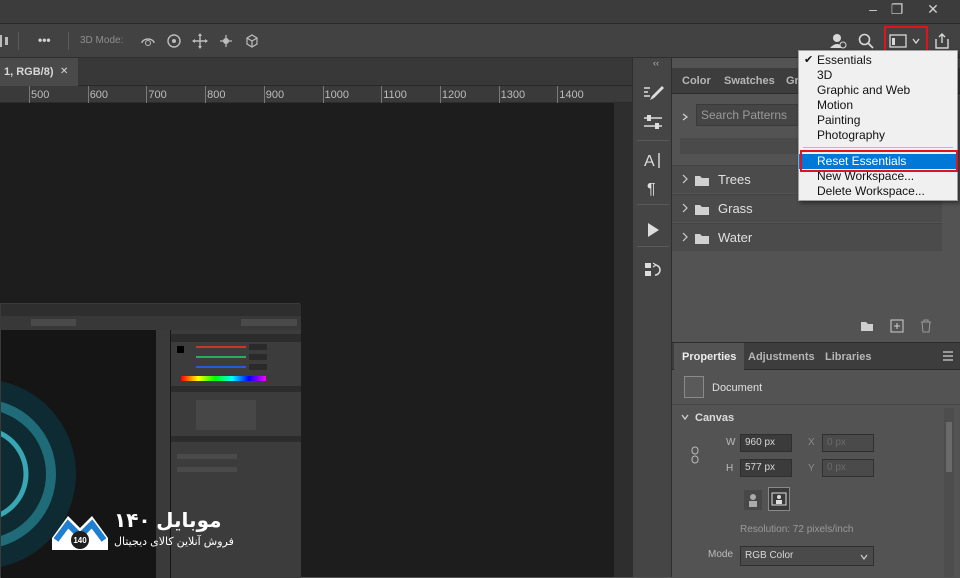  I want to click on more-options-button: •••, so click(44, 40).